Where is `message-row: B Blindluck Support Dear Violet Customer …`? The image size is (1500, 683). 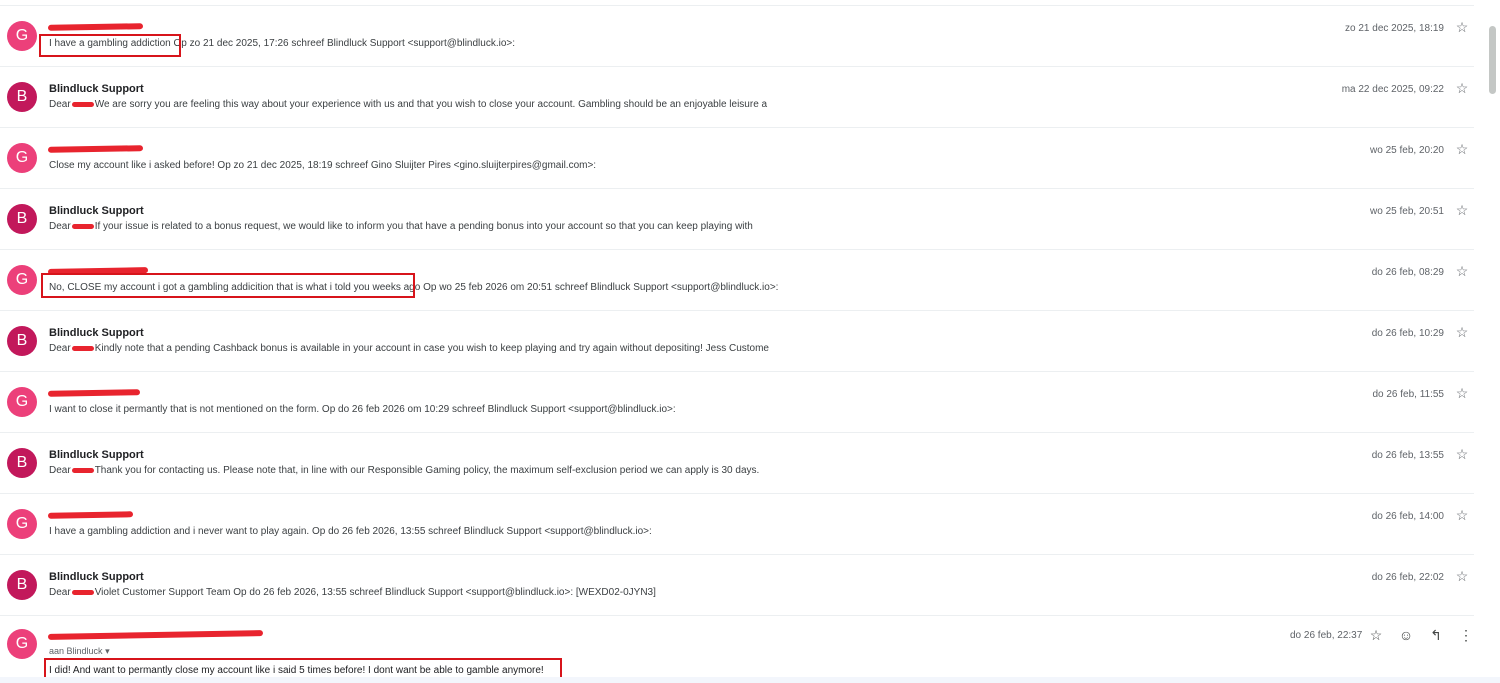 message-row: B Blindluck Support Dear Violet Customer … is located at coordinates (737, 585).